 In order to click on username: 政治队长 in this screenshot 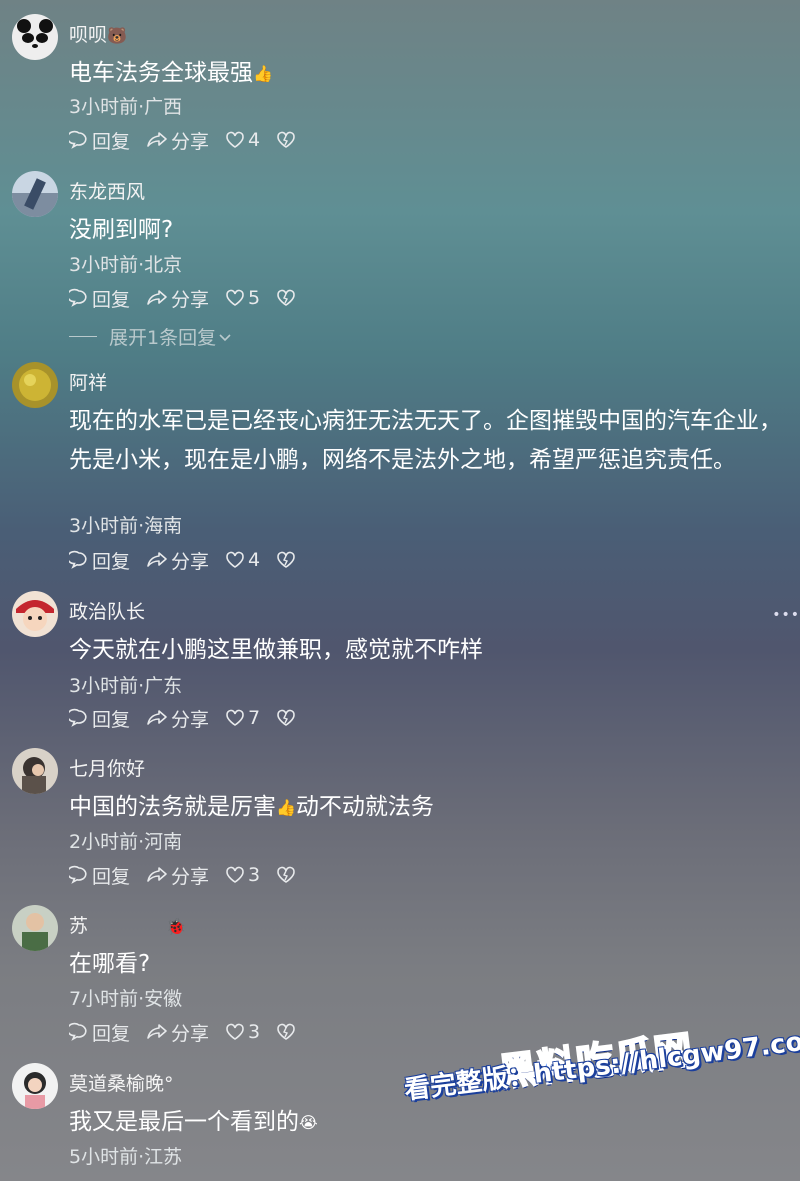, I will do `click(107, 610)`.